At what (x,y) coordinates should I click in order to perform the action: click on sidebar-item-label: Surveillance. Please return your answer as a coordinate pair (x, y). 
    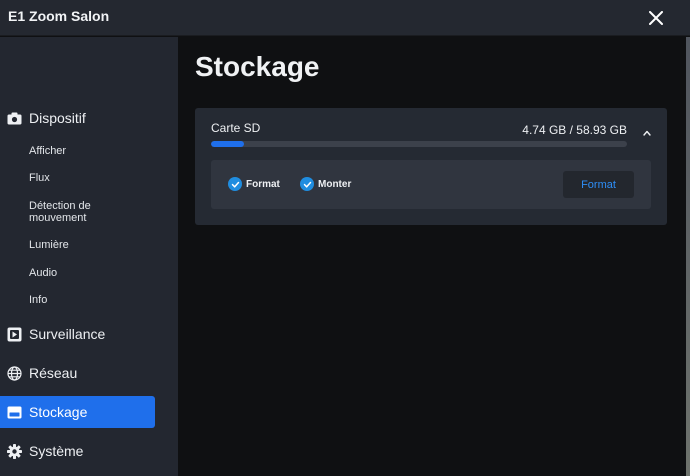
    Looking at the image, I should click on (67, 334).